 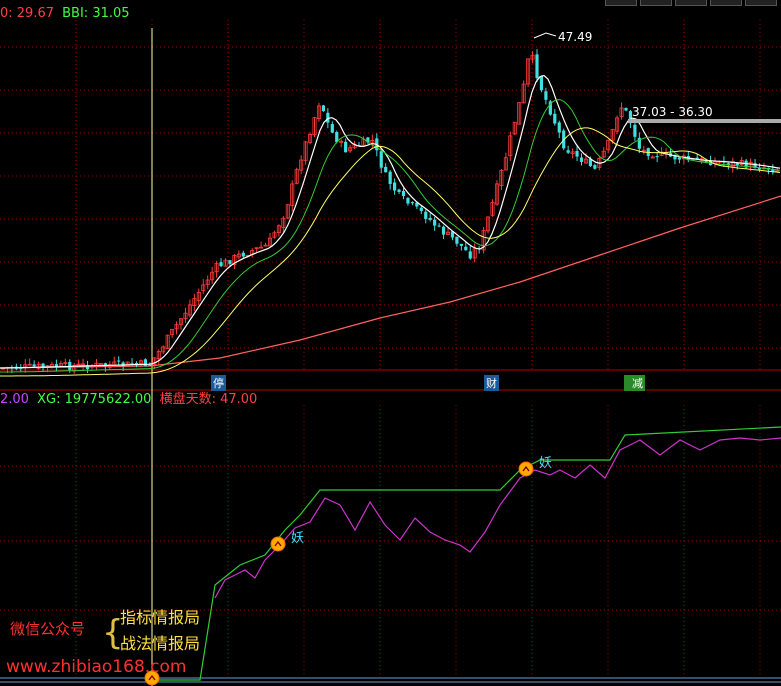 What do you see at coordinates (297, 538) in the screenshot?
I see `yao-label: 妖` at bounding box center [297, 538].